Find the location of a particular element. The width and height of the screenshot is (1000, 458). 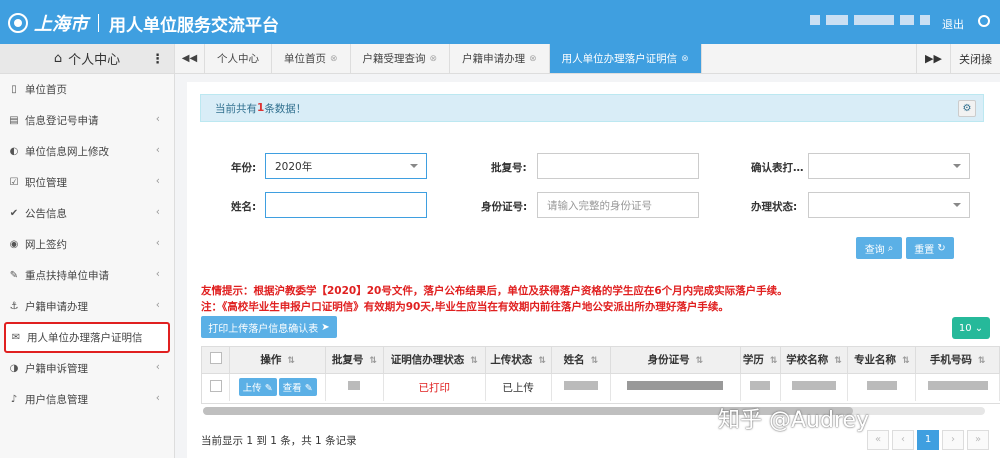

sidebar-item-user-info: ♪ 用户信息管理 ‹ is located at coordinates (87, 399).